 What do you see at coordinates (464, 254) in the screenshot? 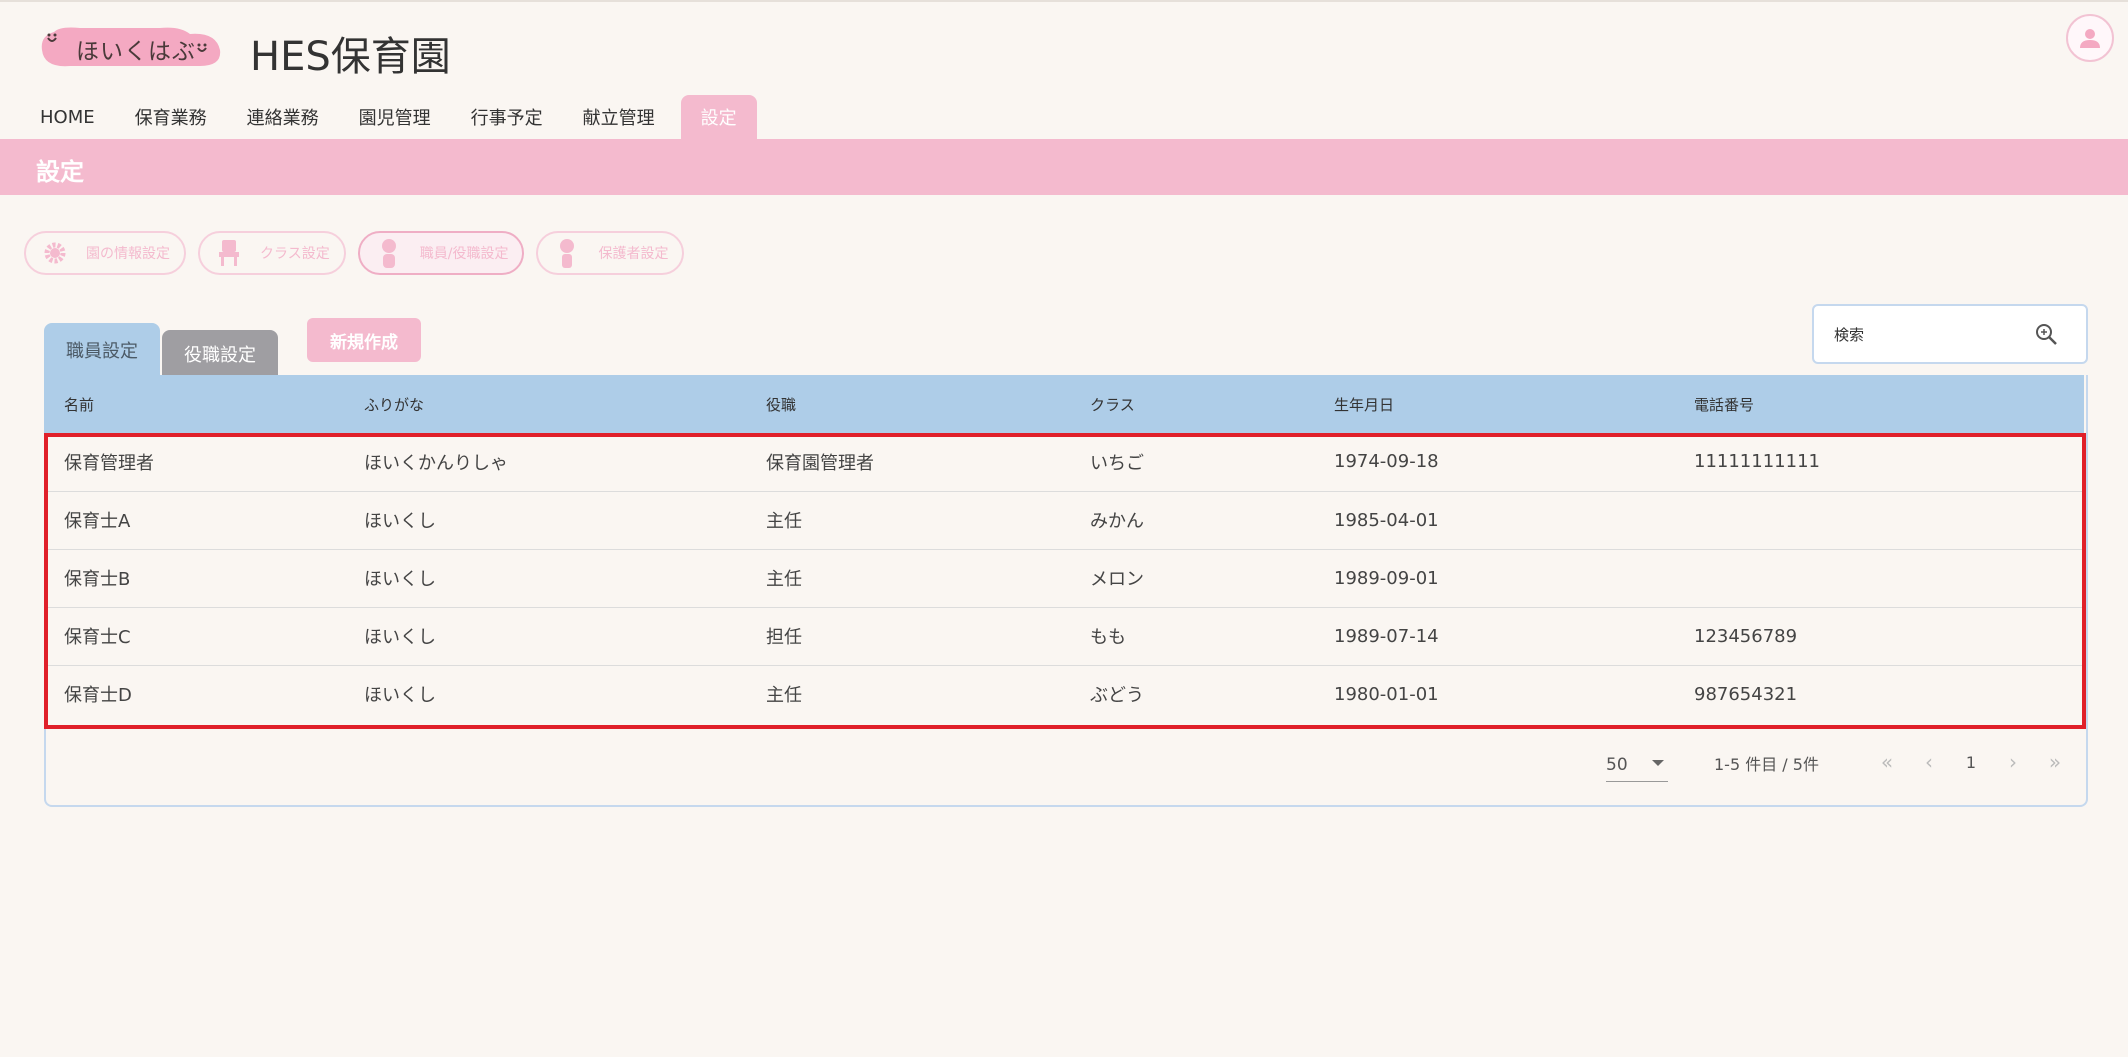
I see `submenu-label: 職員/役職設定` at bounding box center [464, 254].